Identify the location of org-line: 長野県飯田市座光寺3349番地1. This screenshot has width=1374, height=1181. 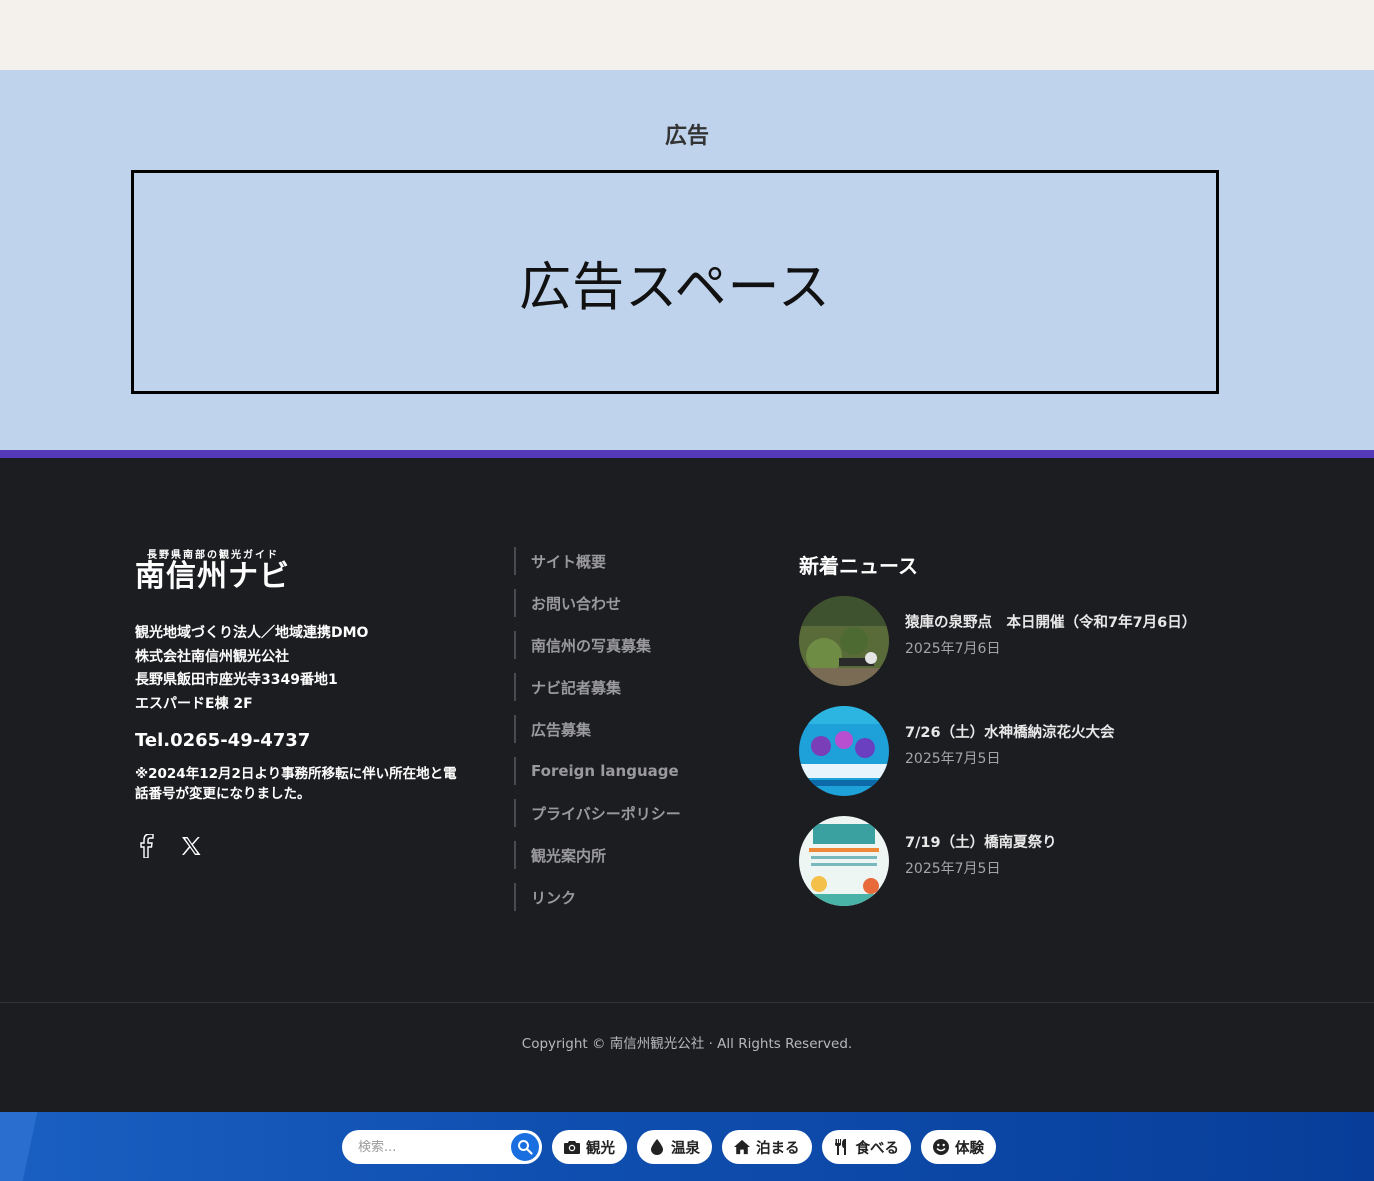
(236, 680).